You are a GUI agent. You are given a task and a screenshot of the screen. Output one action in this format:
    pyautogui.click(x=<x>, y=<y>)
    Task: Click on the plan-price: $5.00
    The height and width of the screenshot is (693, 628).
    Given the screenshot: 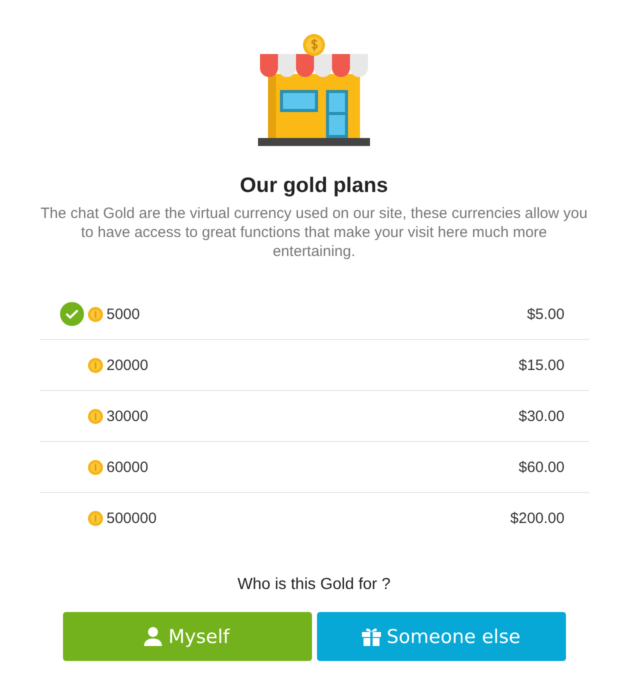 What is the action you would take?
    pyautogui.click(x=545, y=314)
    